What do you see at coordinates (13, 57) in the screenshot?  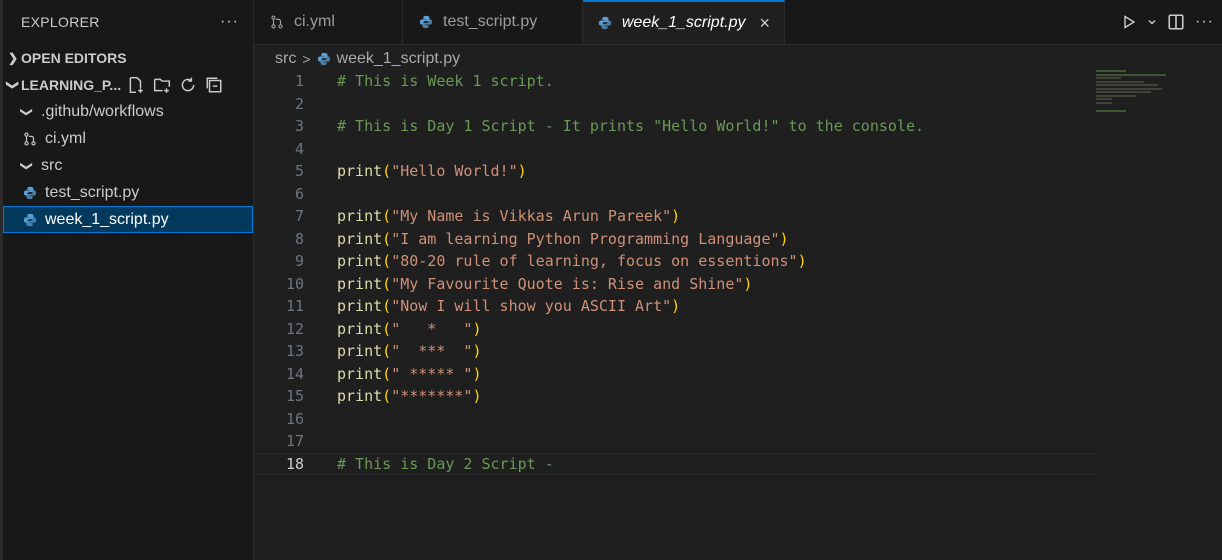 I see `chevron-right-icon: ❯` at bounding box center [13, 57].